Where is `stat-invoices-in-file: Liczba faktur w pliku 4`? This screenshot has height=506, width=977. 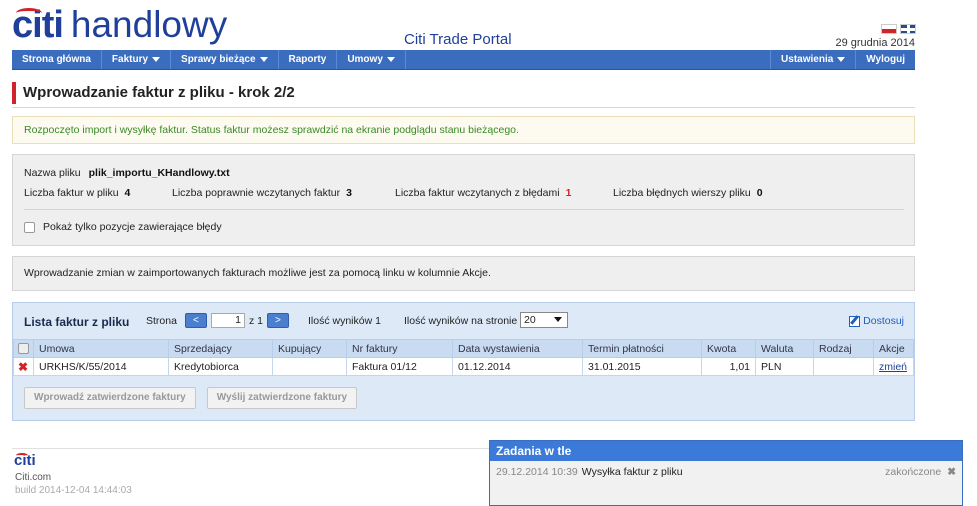
stat-invoices-in-file: Liczba faktur w pliku 4 is located at coordinates (77, 193).